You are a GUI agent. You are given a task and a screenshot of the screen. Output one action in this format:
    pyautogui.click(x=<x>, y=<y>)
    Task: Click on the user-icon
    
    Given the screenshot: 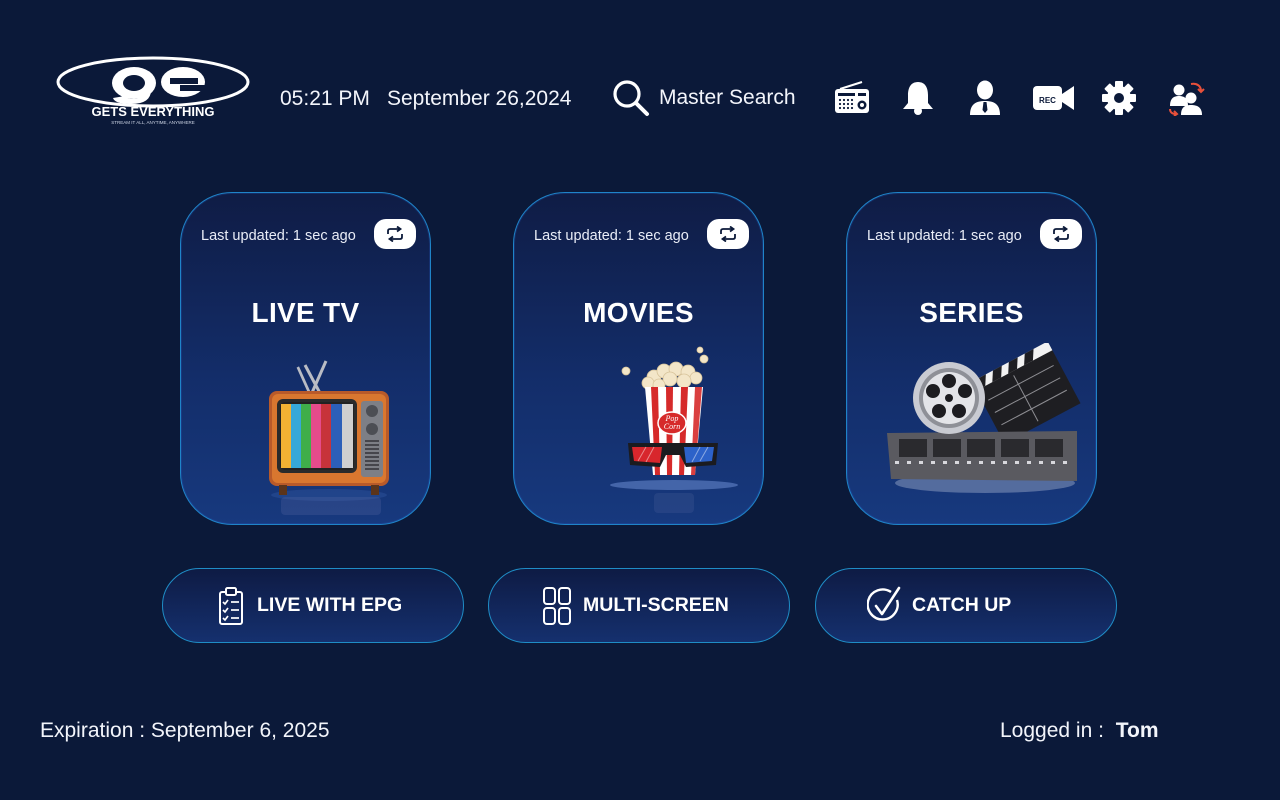 What is the action you would take?
    pyautogui.click(x=985, y=98)
    